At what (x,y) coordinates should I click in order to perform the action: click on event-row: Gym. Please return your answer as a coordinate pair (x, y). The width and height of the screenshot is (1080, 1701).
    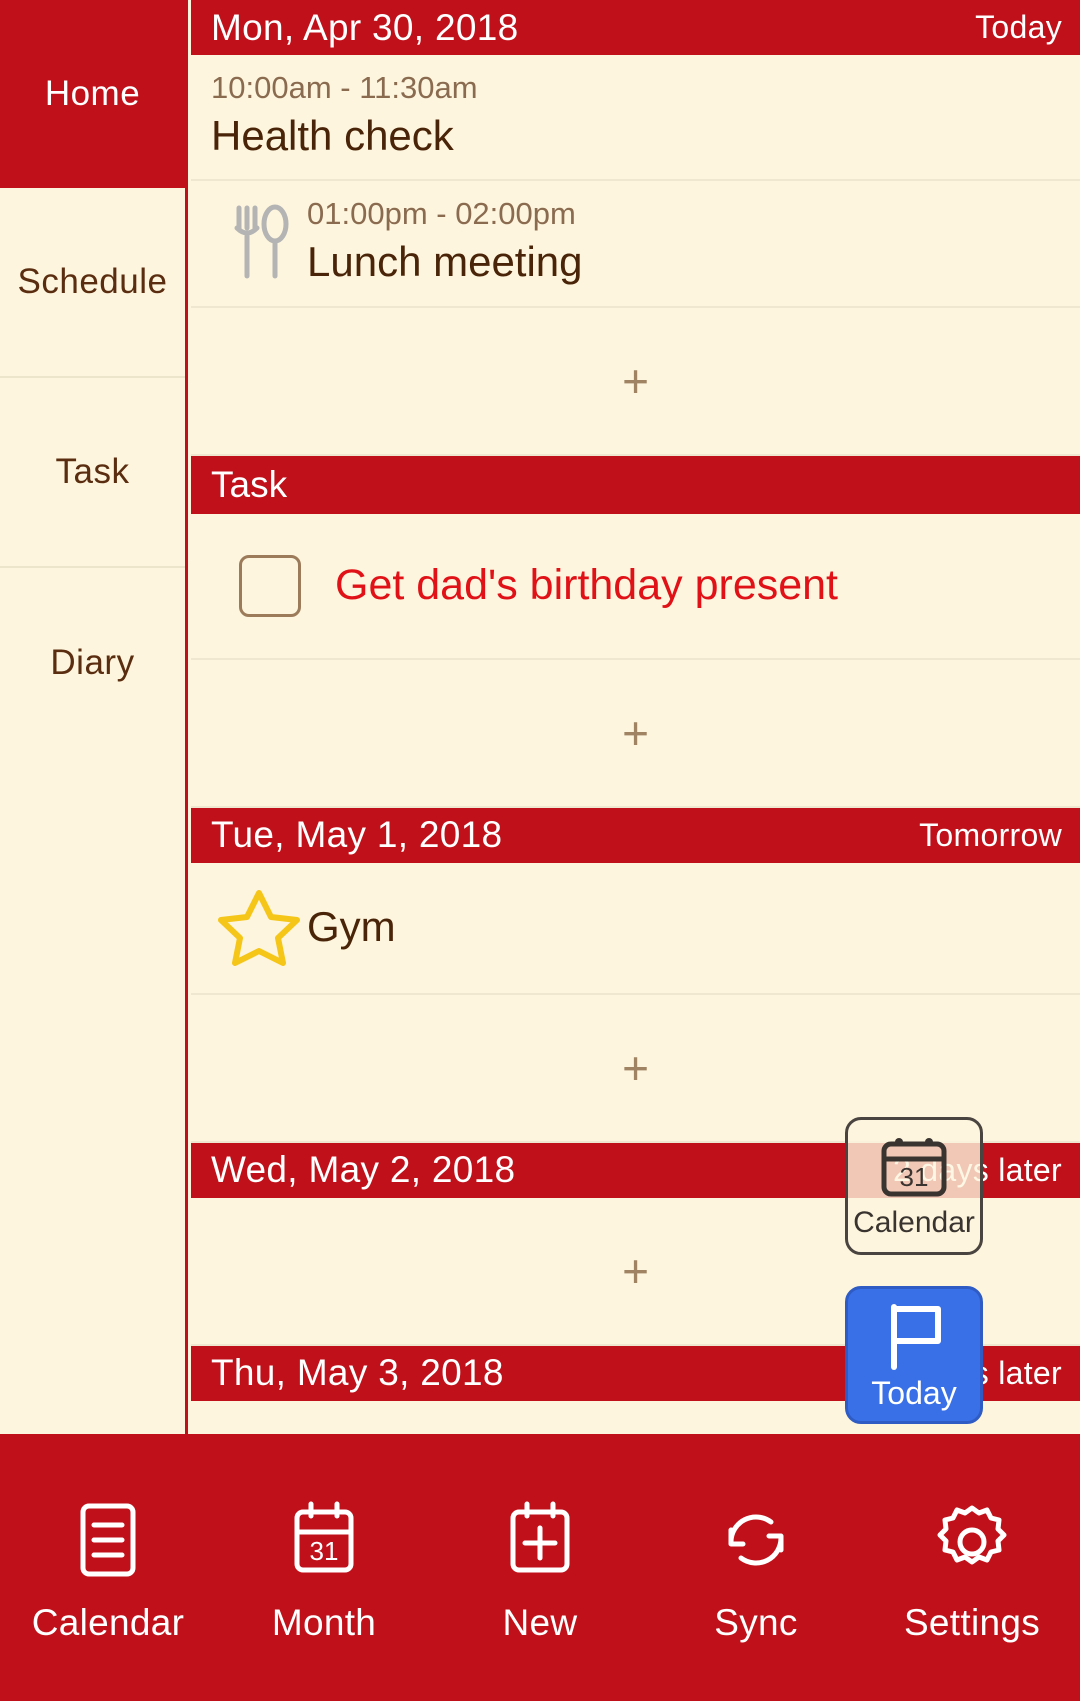
    Looking at the image, I should click on (635, 928).